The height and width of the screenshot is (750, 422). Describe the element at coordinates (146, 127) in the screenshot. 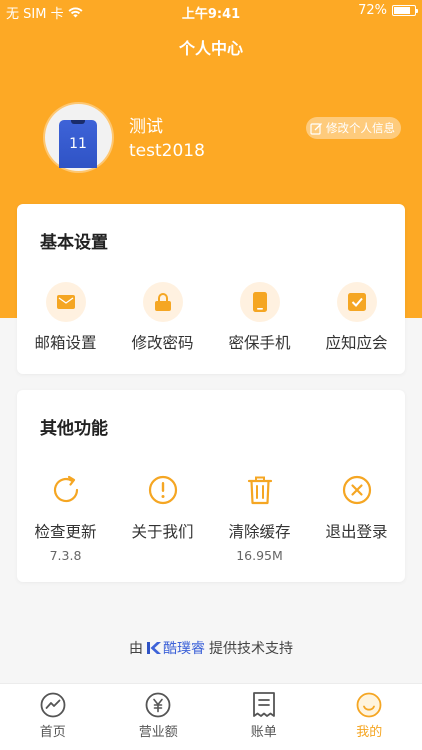

I see `user-name: 测试` at that location.